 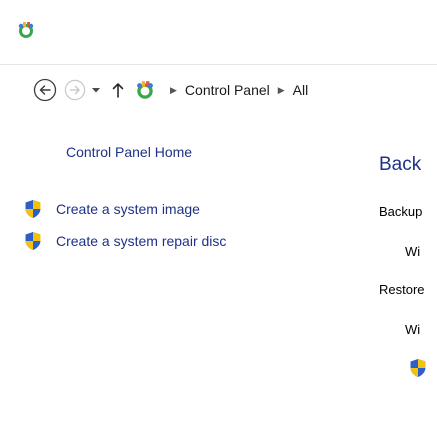 I want to click on back-arrow-icon, so click(x=45, y=90).